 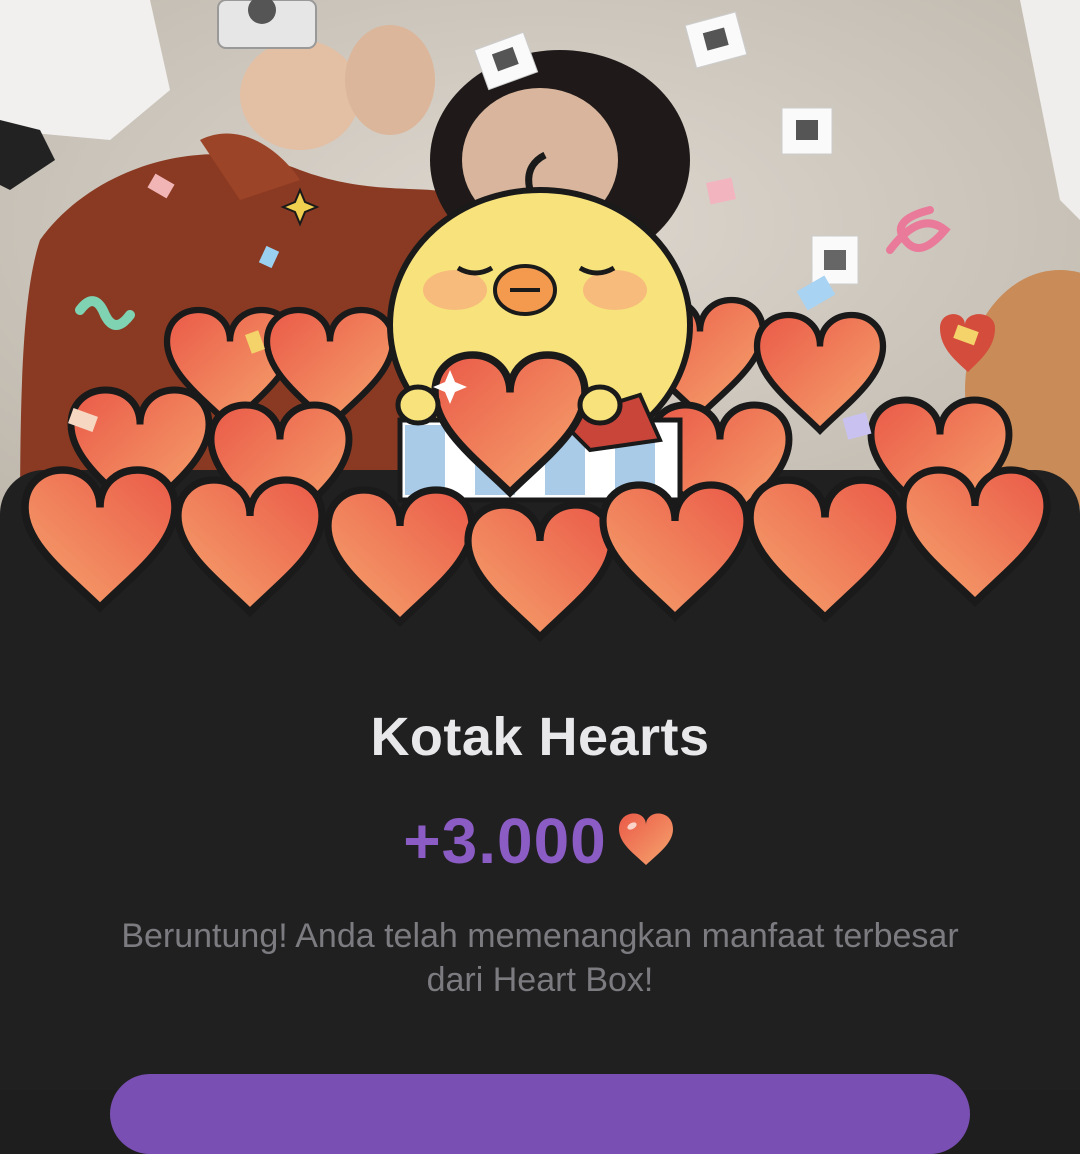 What do you see at coordinates (646, 841) in the screenshot?
I see `heart-icon` at bounding box center [646, 841].